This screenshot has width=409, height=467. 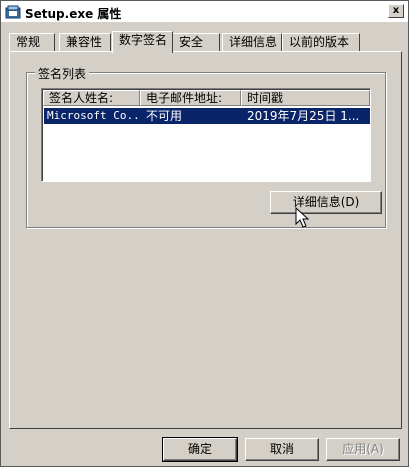 I want to click on column-header-signer: 签名人姓名:, so click(x=91, y=98).